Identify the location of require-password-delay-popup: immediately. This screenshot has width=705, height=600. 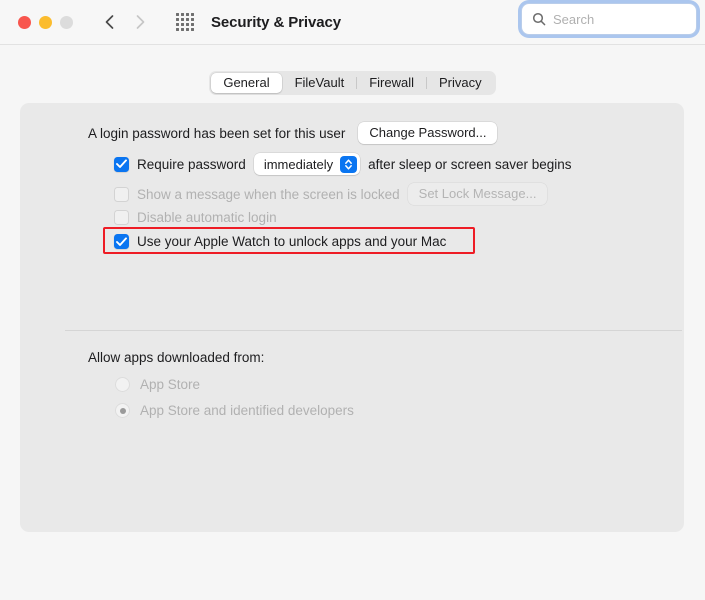
(307, 164).